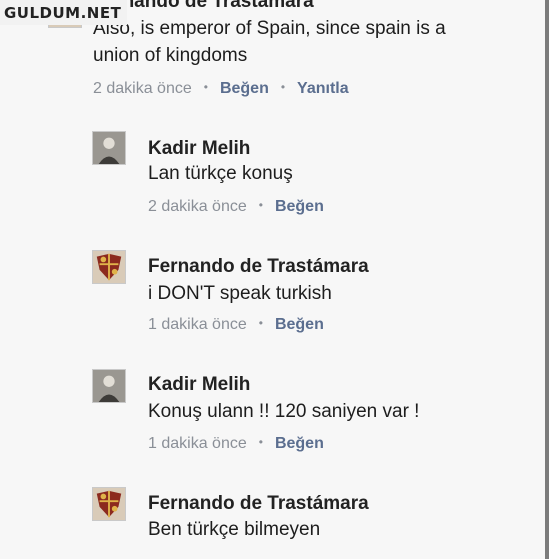 The width and height of the screenshot is (549, 559). What do you see at coordinates (323, 88) in the screenshot?
I see `reply-button: Yanıtla` at bounding box center [323, 88].